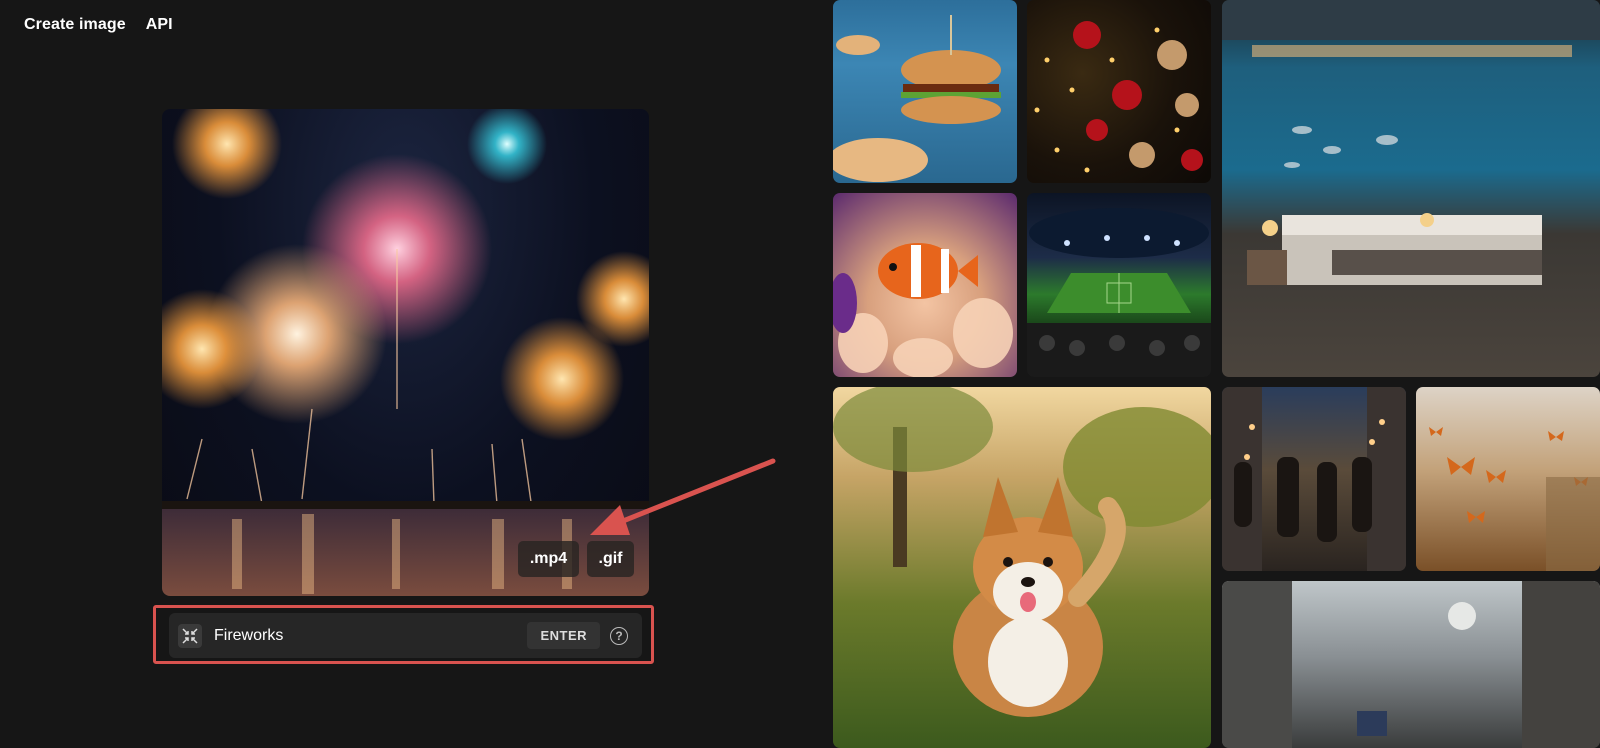  I want to click on stadium-image, so click(1119, 292).